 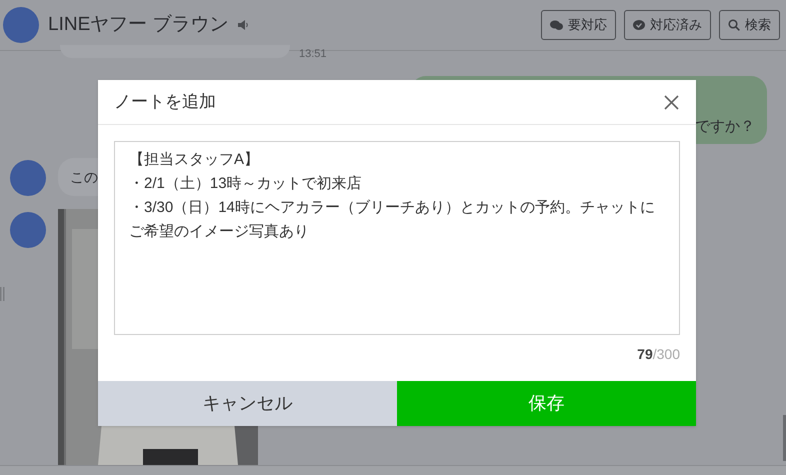 What do you see at coordinates (578, 25) in the screenshot?
I see `status-button: 要対応` at bounding box center [578, 25].